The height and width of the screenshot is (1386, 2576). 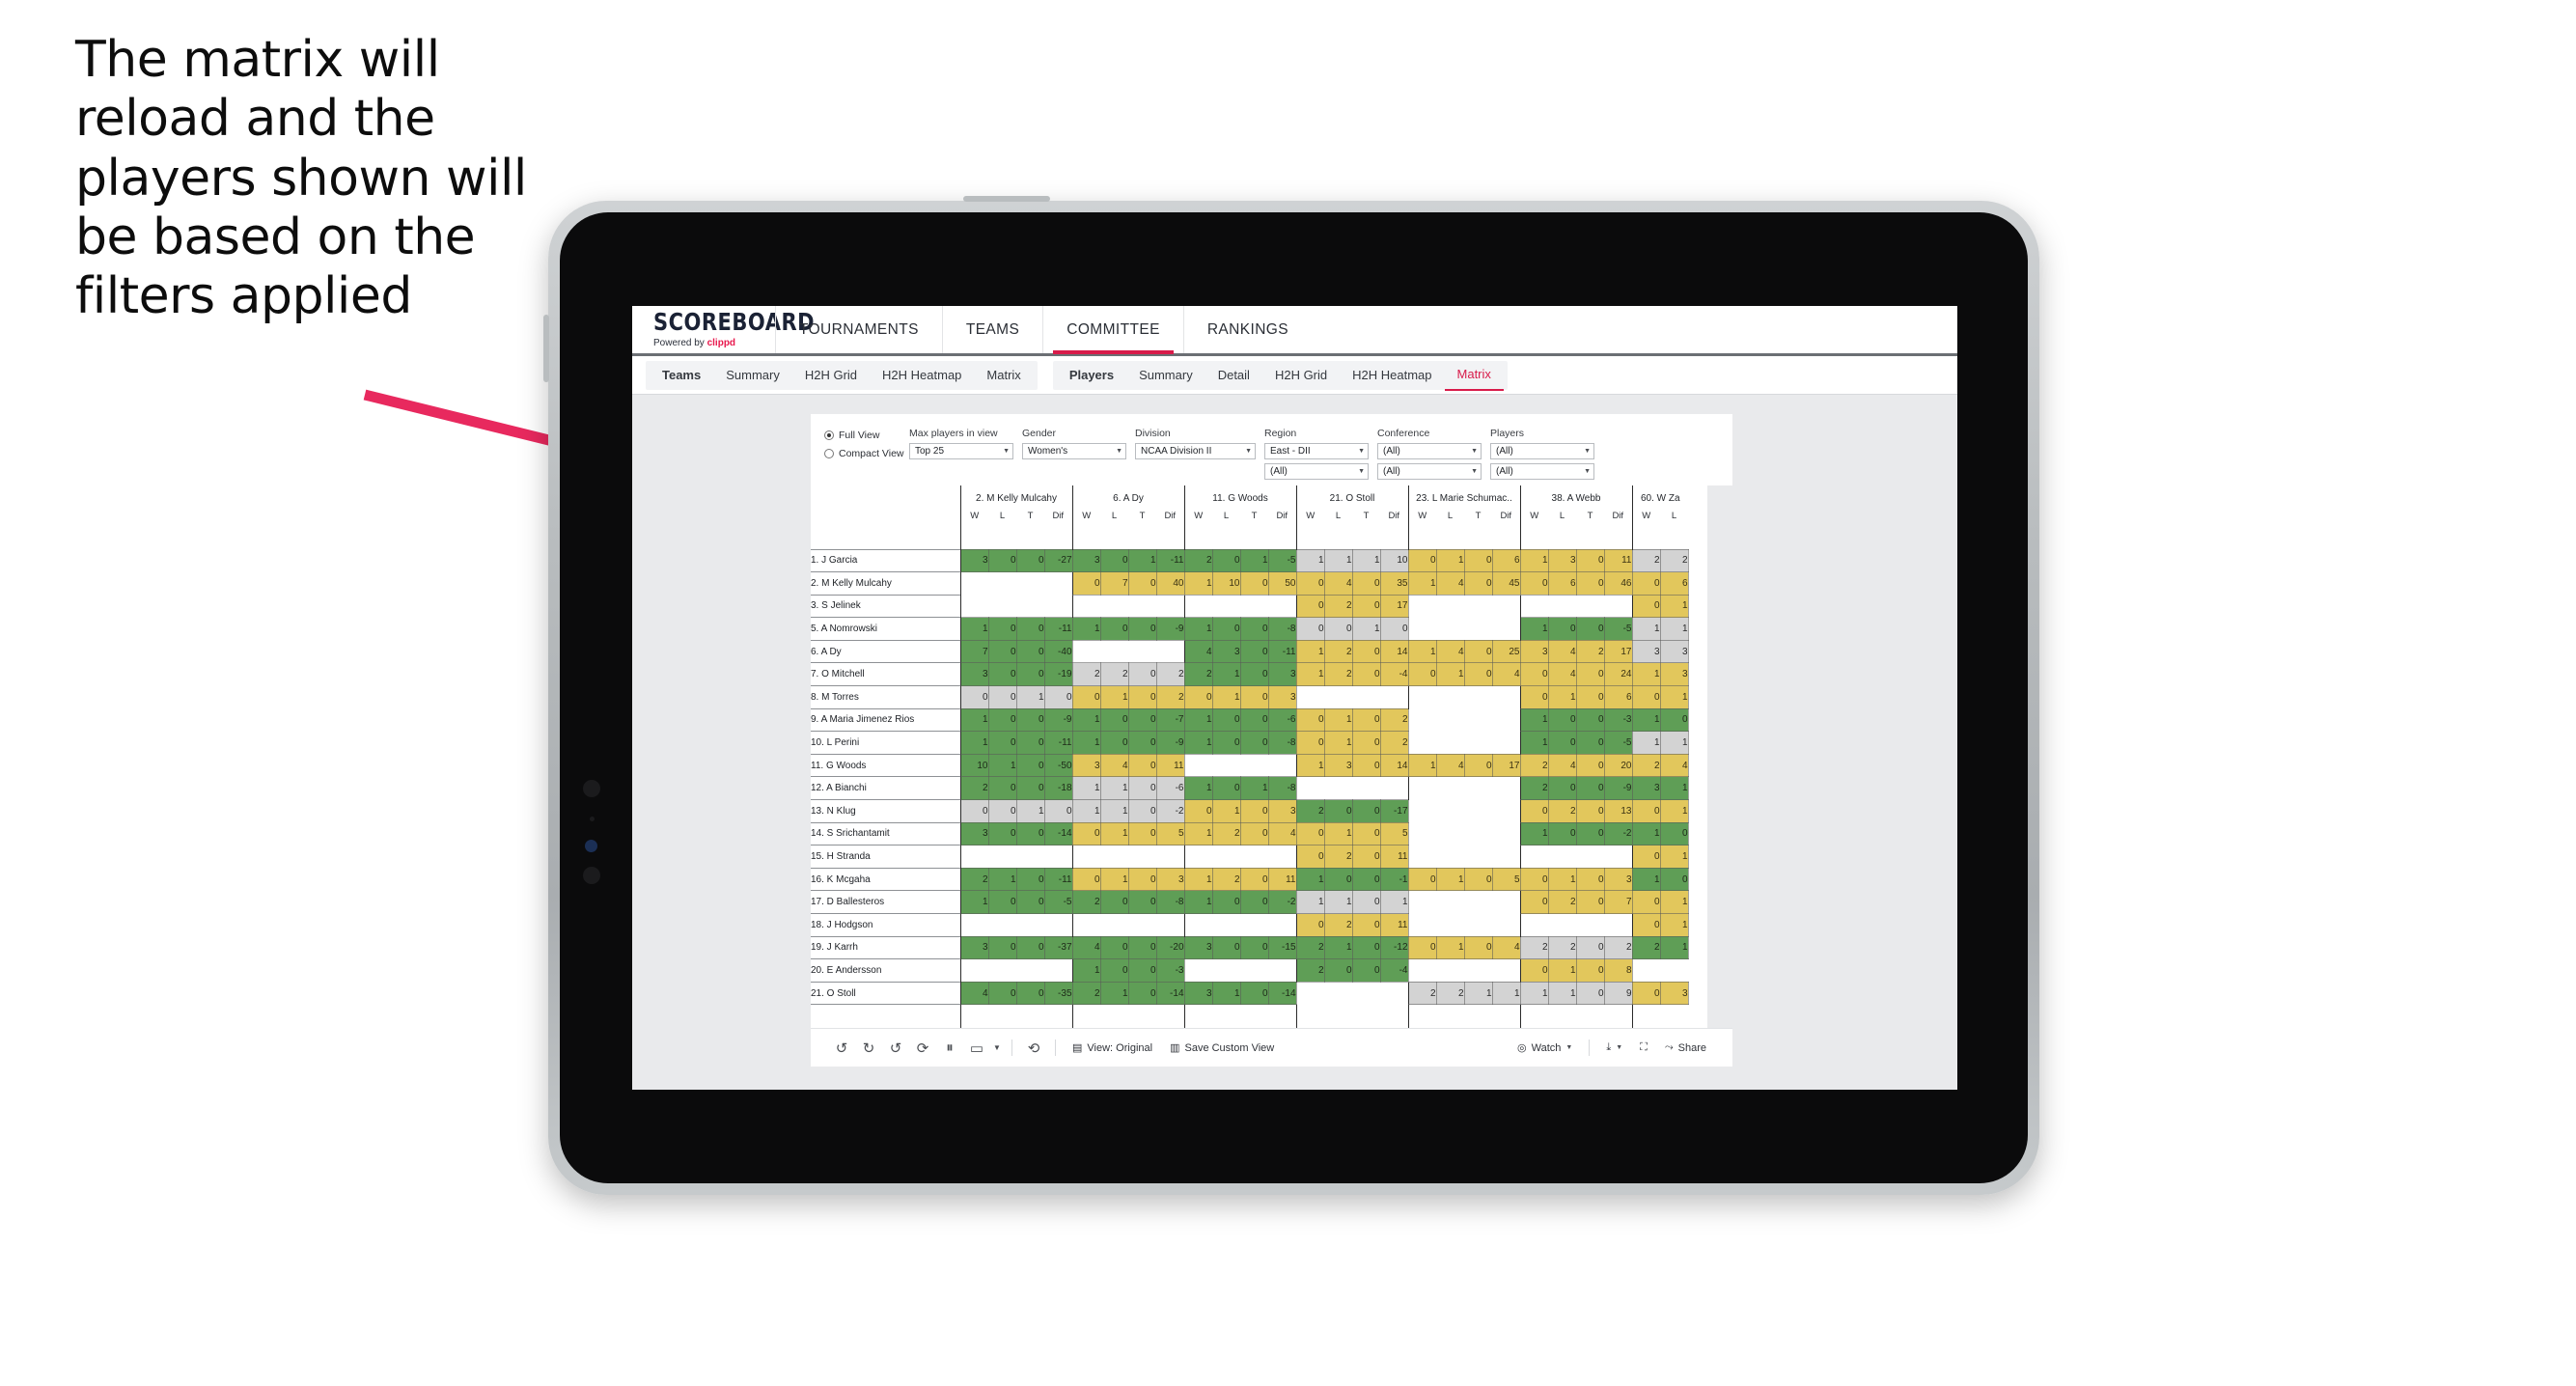 I want to click on matrix-row-label-13: 15. H Stranda, so click(x=885, y=857).